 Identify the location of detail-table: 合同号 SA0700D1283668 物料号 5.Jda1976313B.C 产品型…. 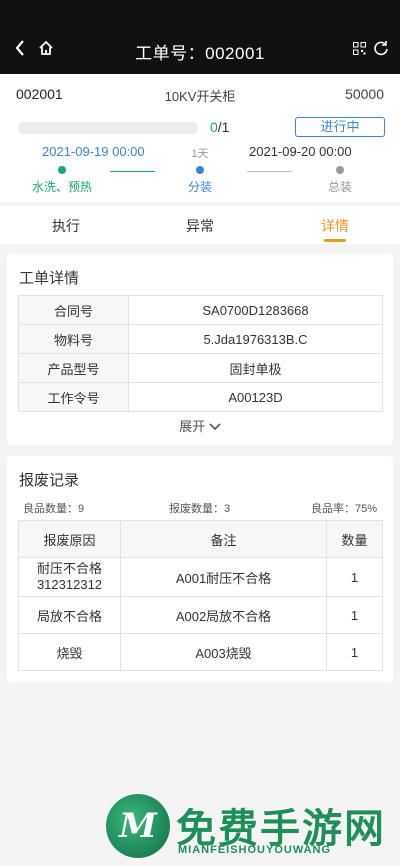
(200, 353).